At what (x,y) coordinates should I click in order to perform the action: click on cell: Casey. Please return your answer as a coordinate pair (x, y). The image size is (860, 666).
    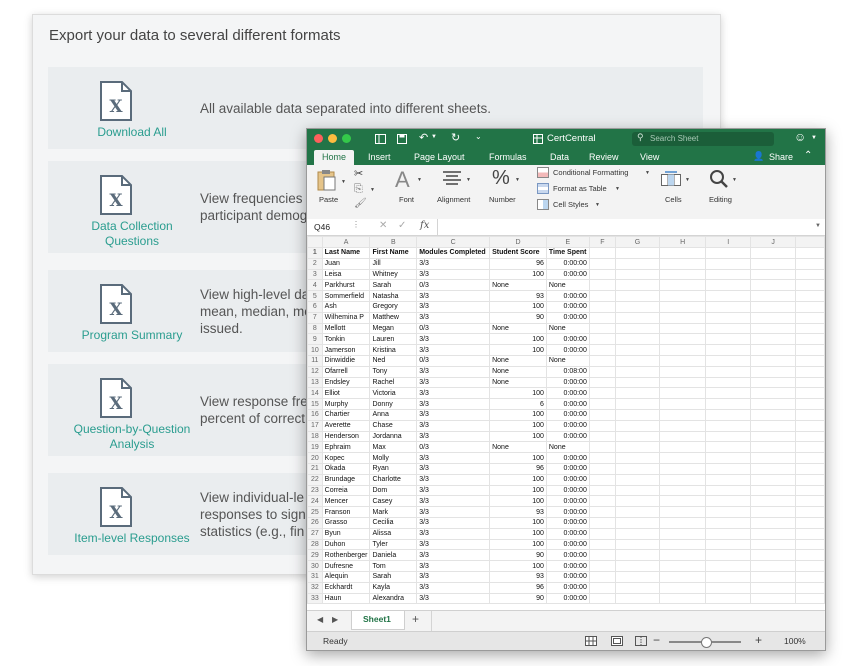
    Looking at the image, I should click on (393, 501).